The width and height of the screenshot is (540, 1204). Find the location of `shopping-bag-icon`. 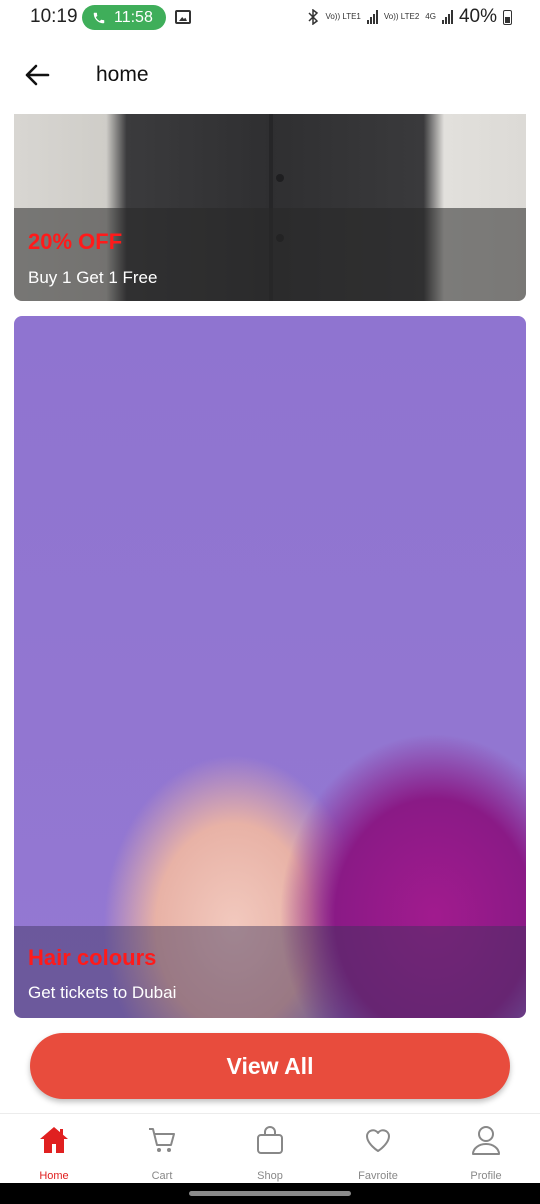

shopping-bag-icon is located at coordinates (270, 1140).